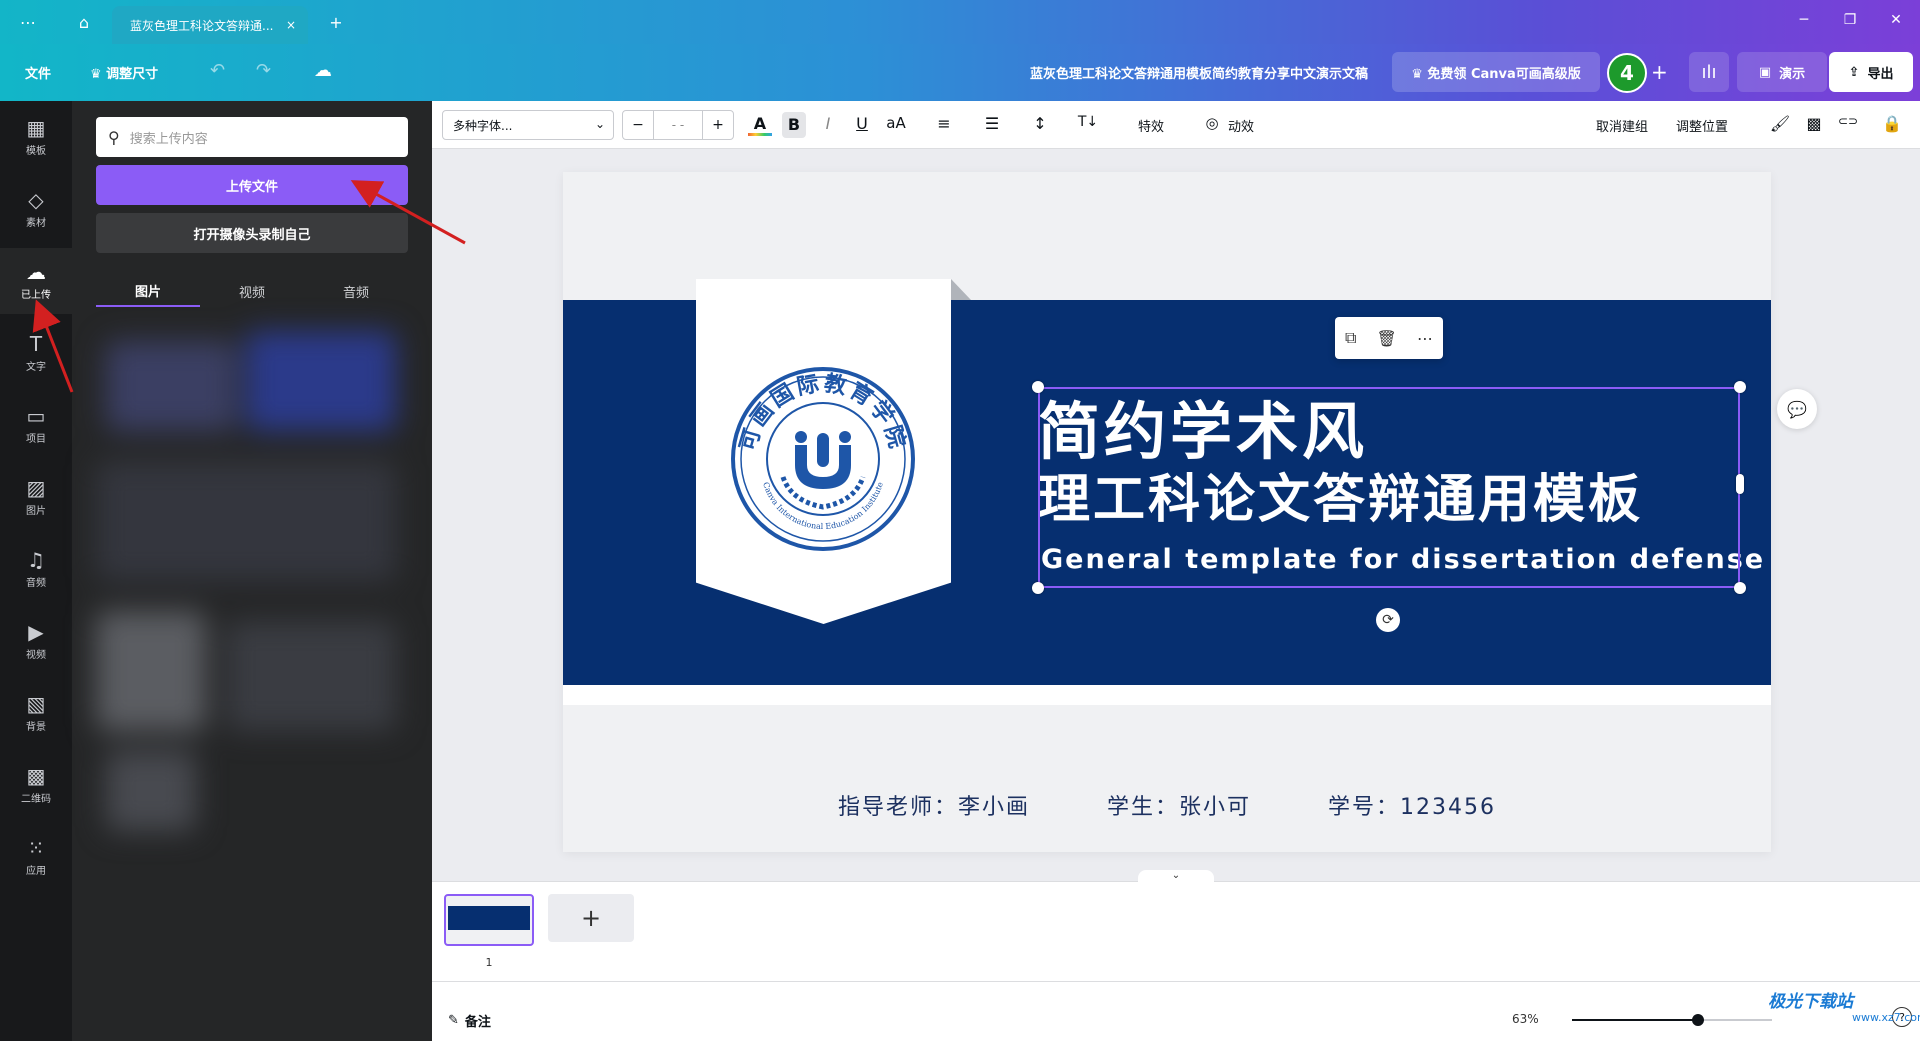  I want to click on page-thumbnail, so click(489, 920).